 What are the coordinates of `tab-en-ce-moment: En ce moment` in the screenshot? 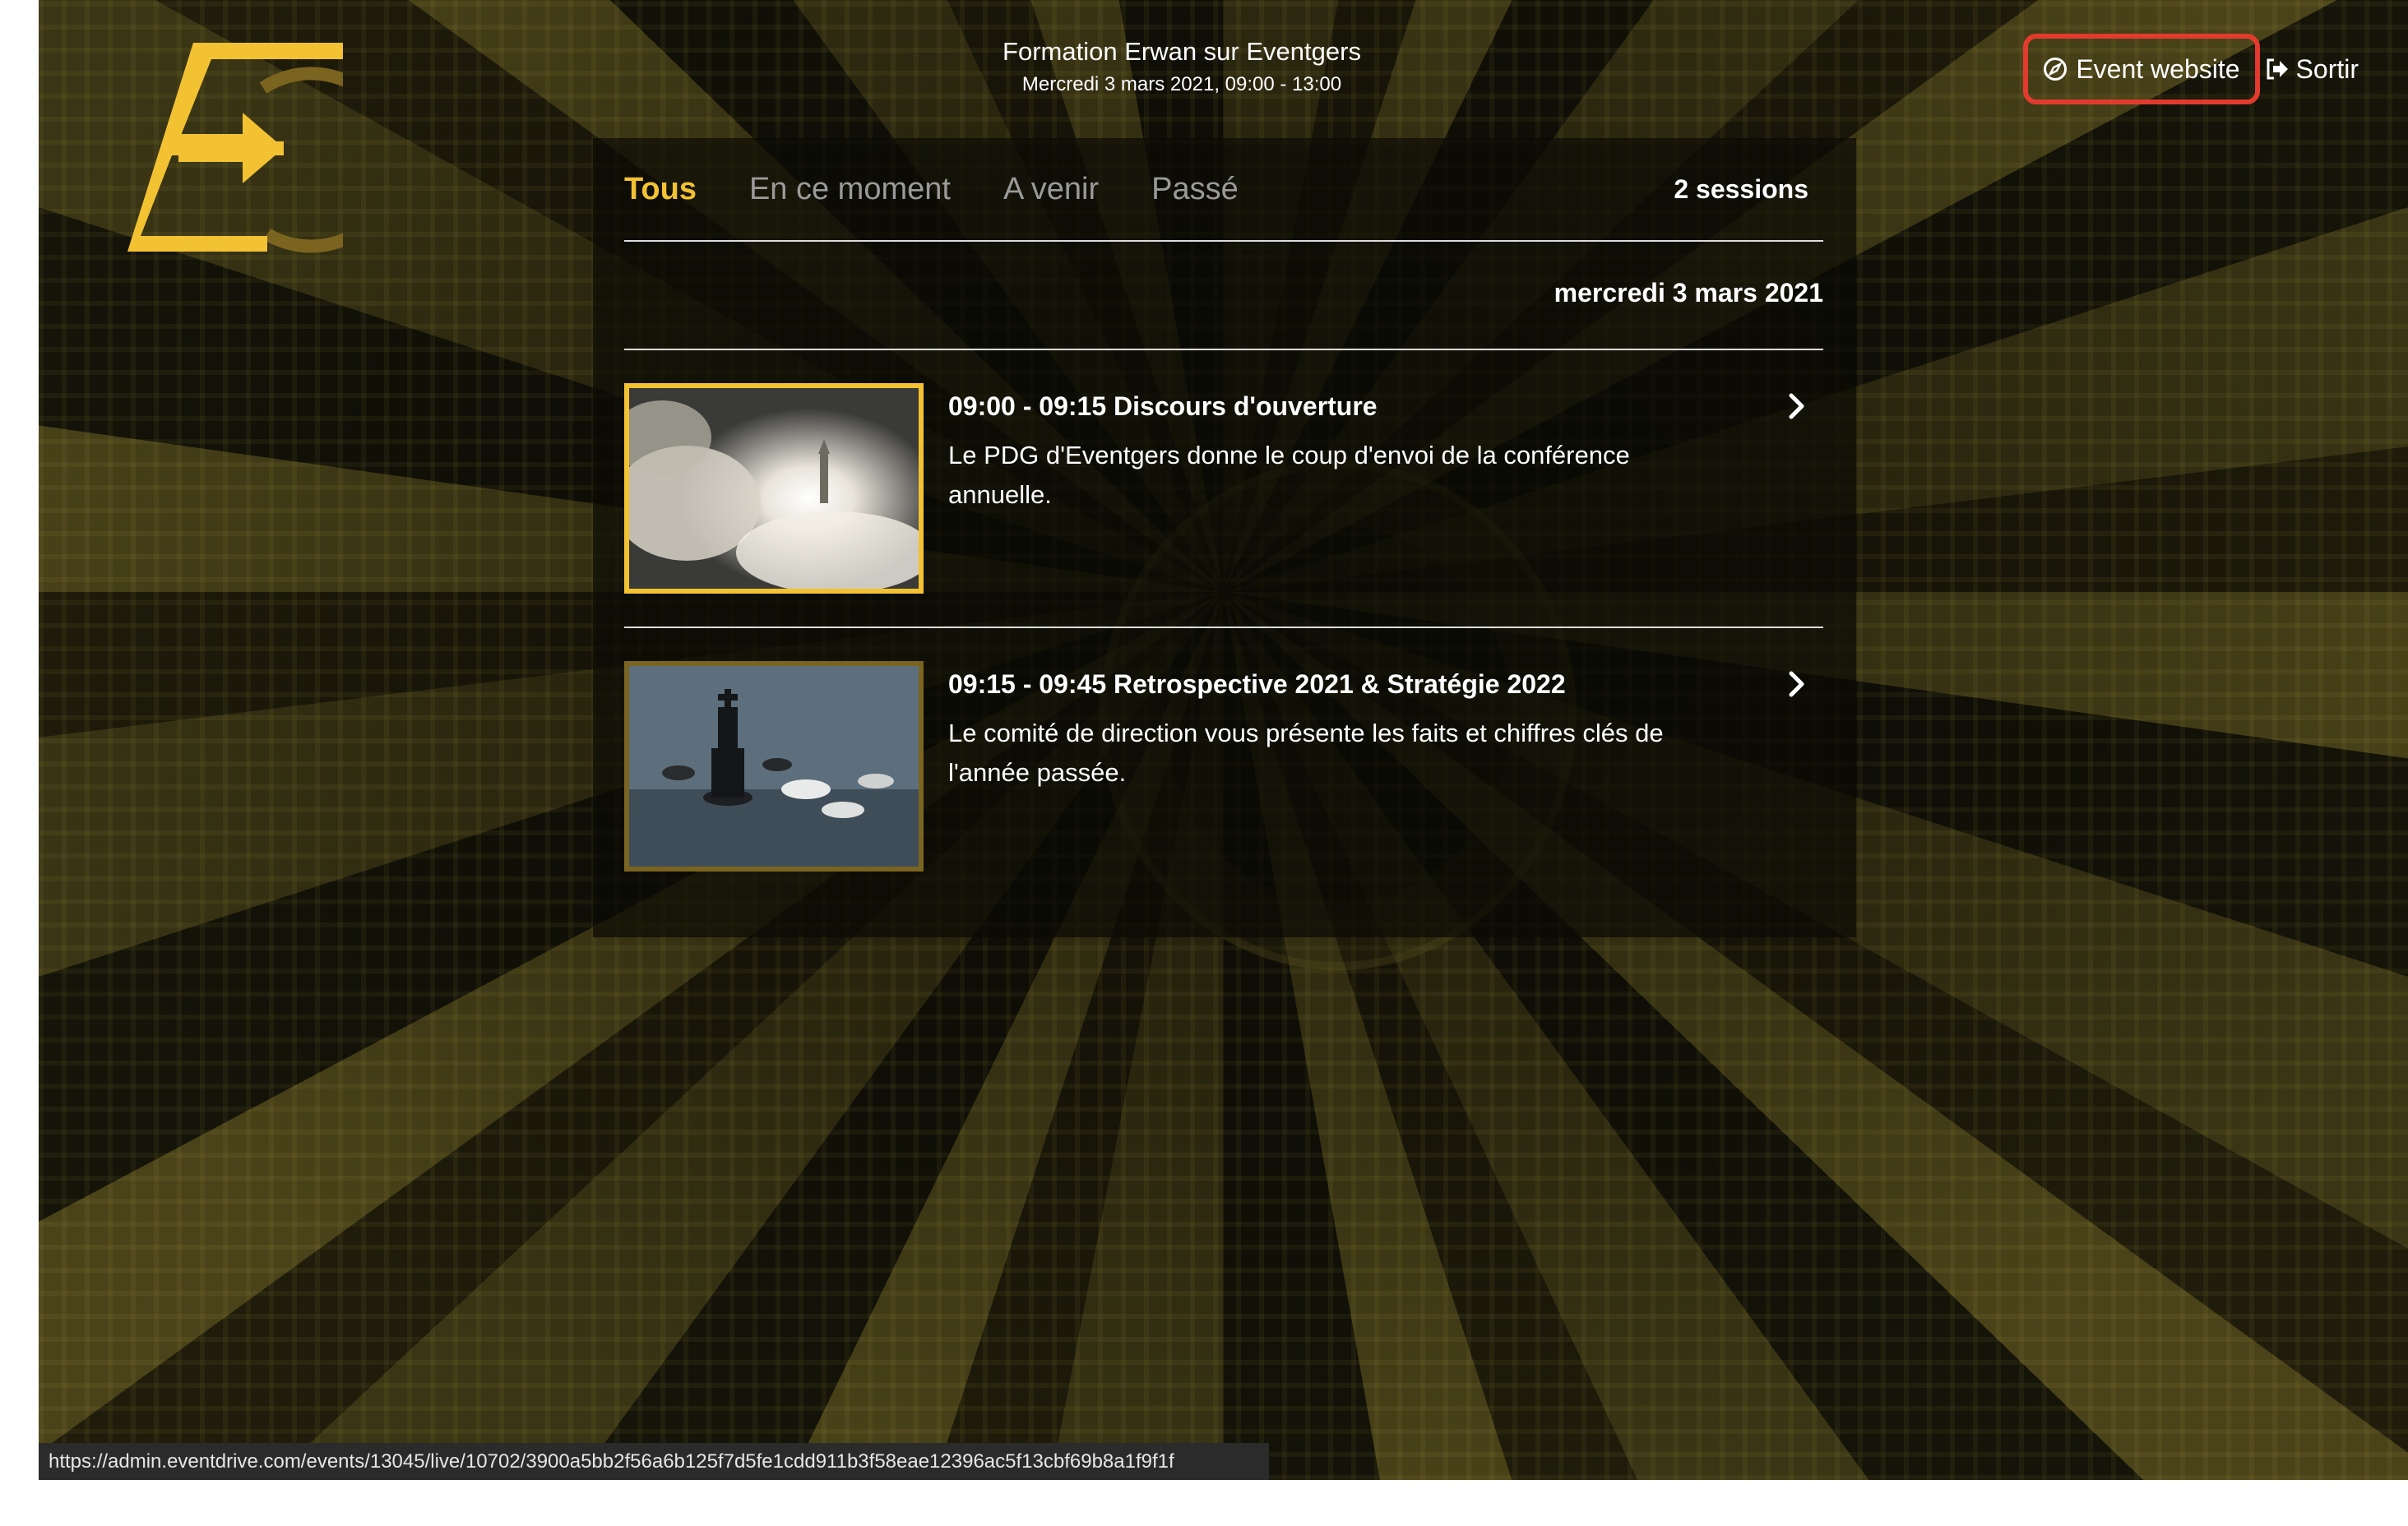 It's located at (850, 189).